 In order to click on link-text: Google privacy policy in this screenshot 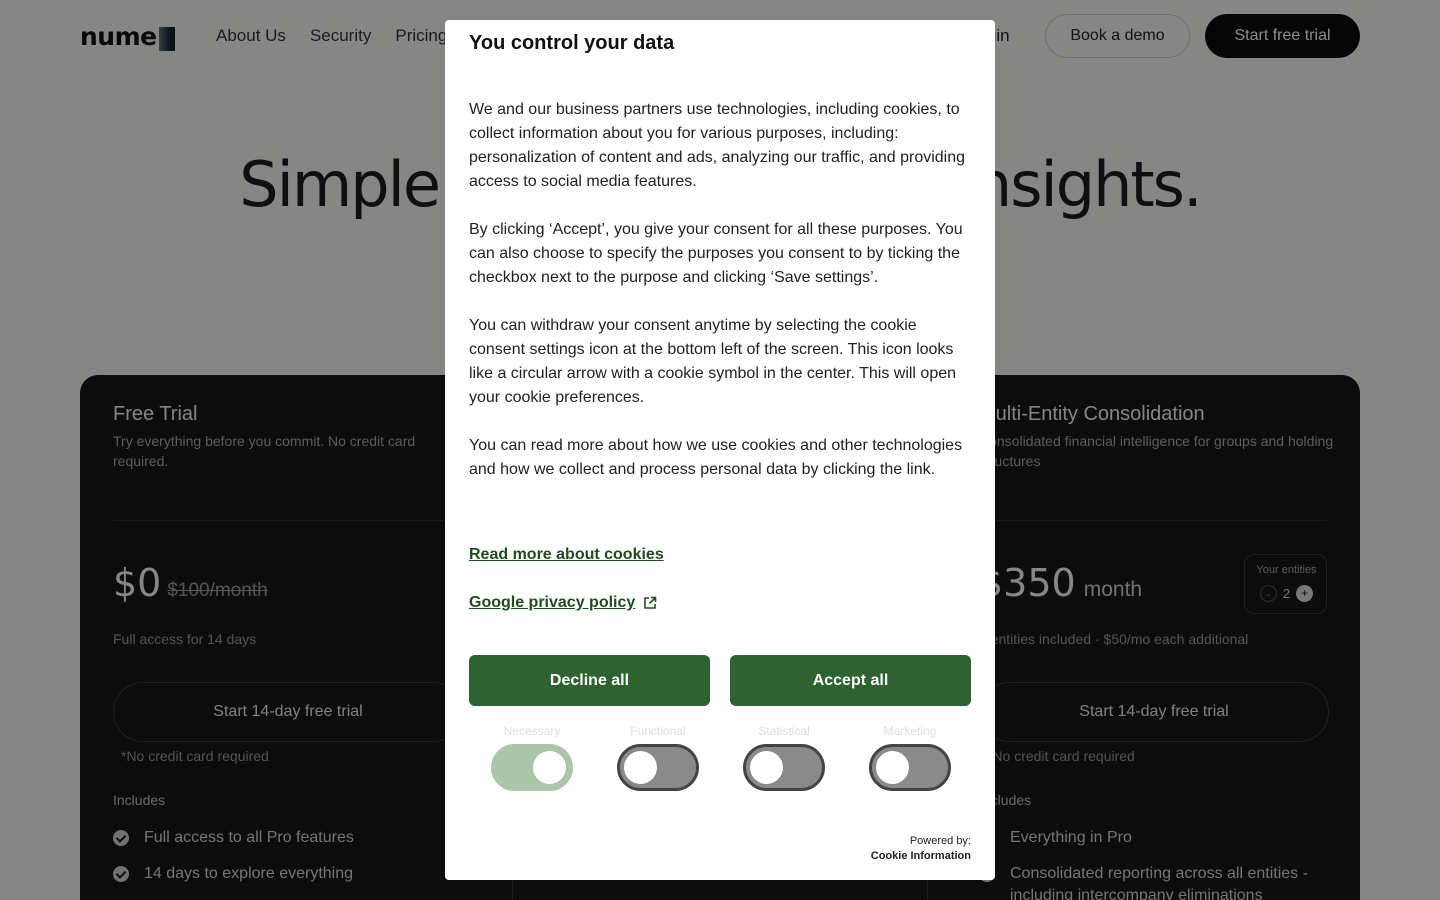, I will do `click(552, 602)`.